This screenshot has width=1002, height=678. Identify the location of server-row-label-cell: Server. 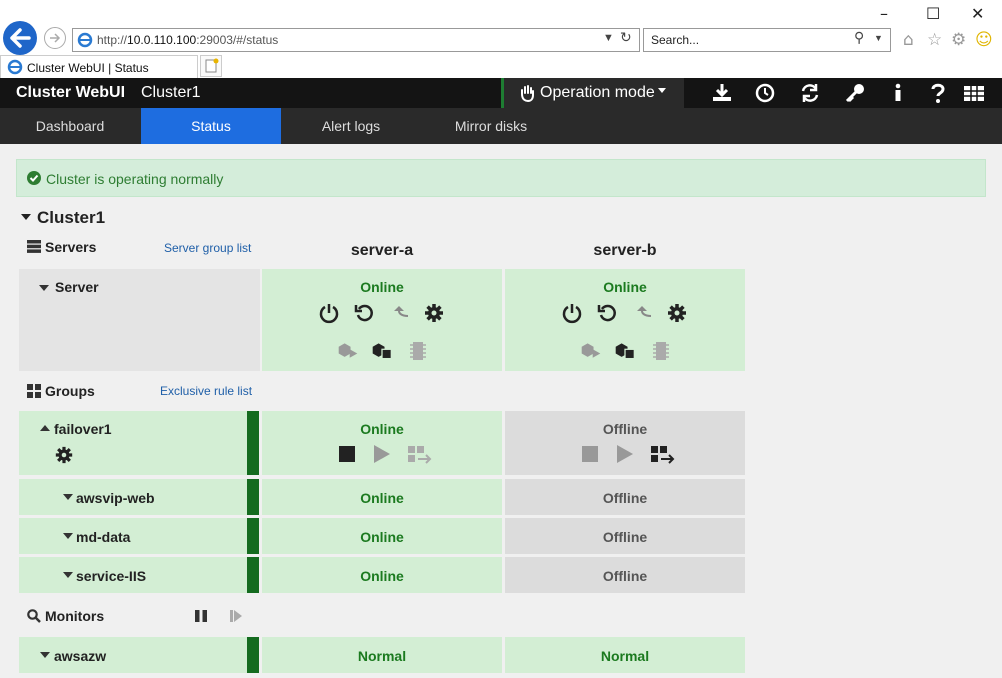
(139, 320).